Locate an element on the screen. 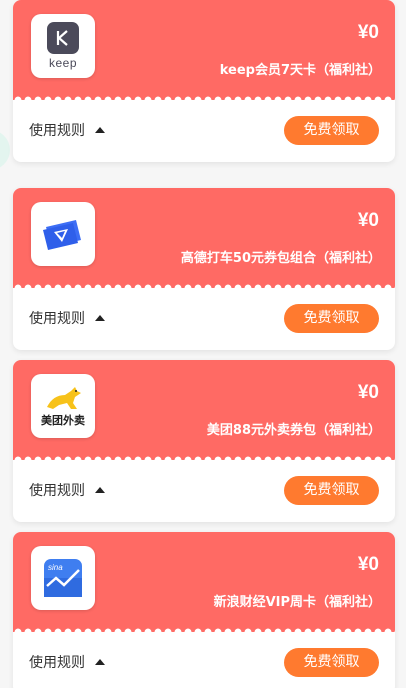 This screenshot has height=688, width=406. coupon-card-header: ¥0 高德打车50元券包组合（福利社） is located at coordinates (204, 238).